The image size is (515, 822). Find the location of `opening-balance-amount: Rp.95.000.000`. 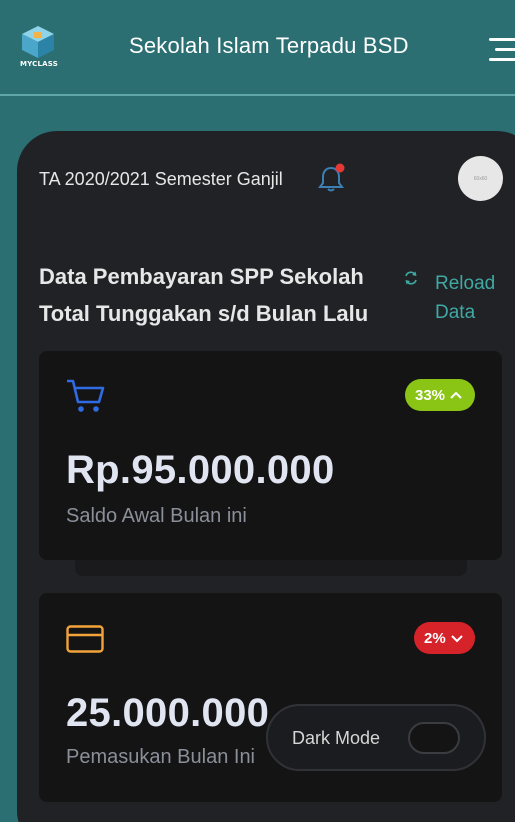

opening-balance-amount: Rp.95.000.000 is located at coordinates (200, 470).